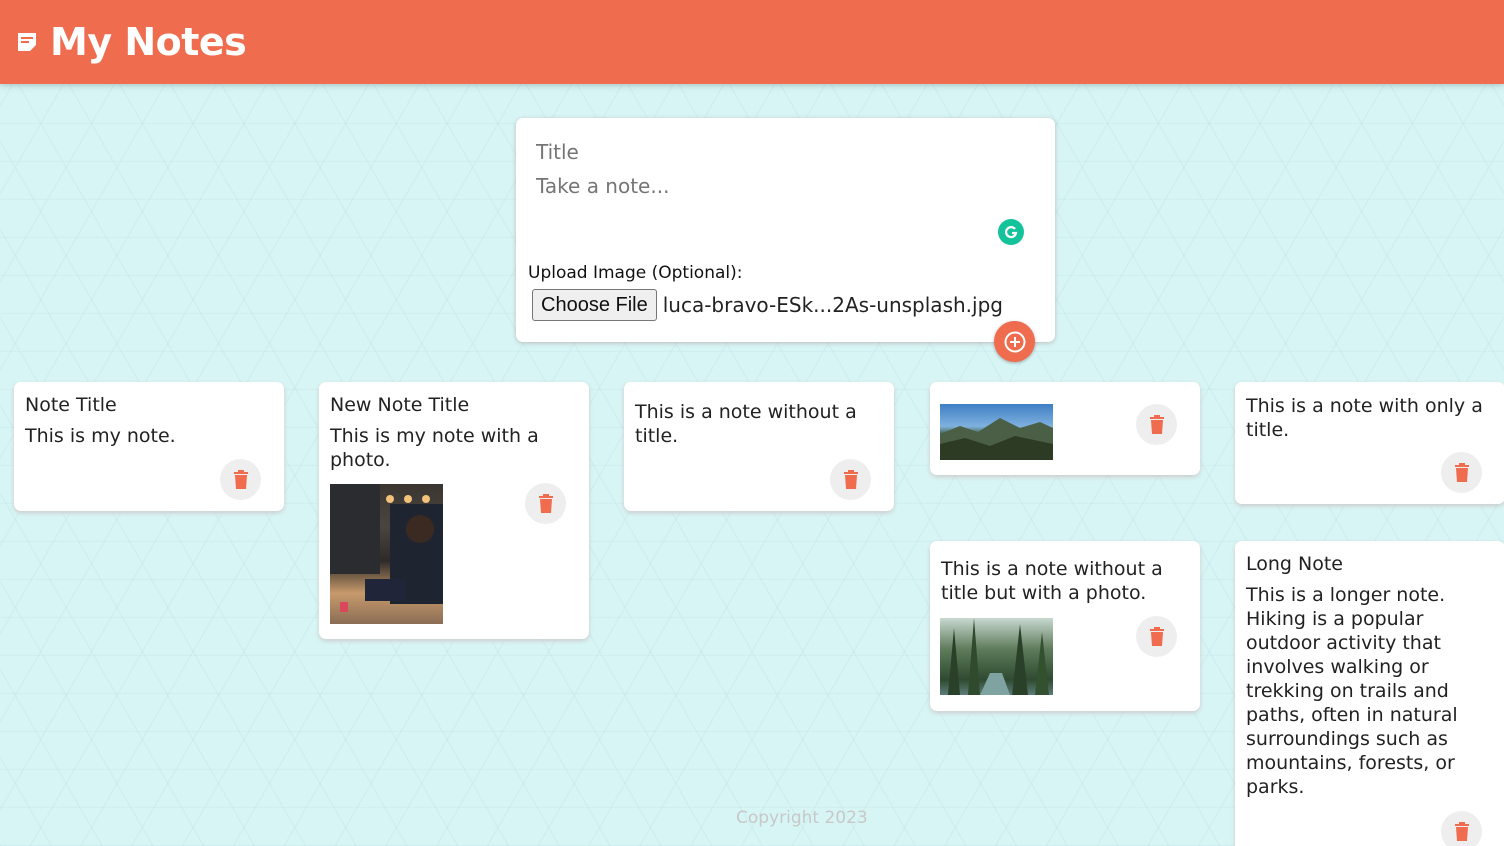 The width and height of the screenshot is (1504, 846). I want to click on selected-file-name: luca-bravo-ESk...2As-unsplash.jpg, so click(832, 305).